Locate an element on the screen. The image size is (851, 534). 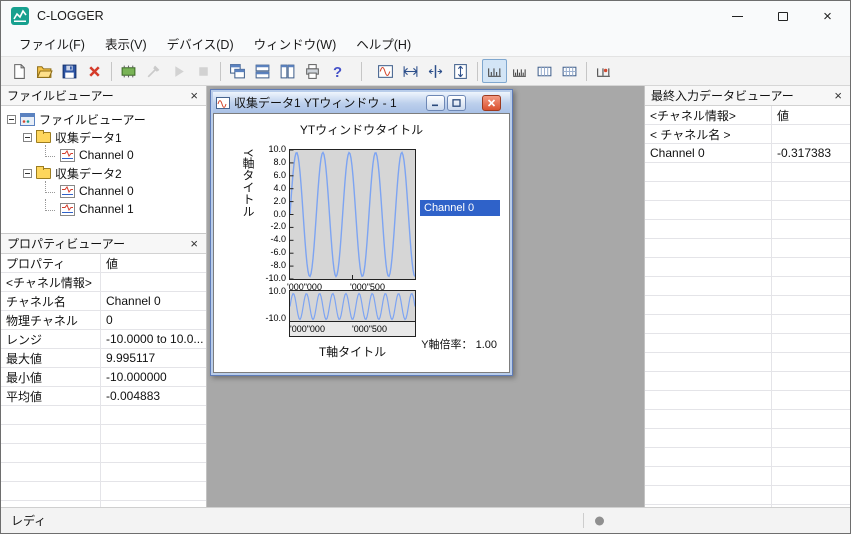
y-tick-label: 10.0 is located at coordinates (277, 149).